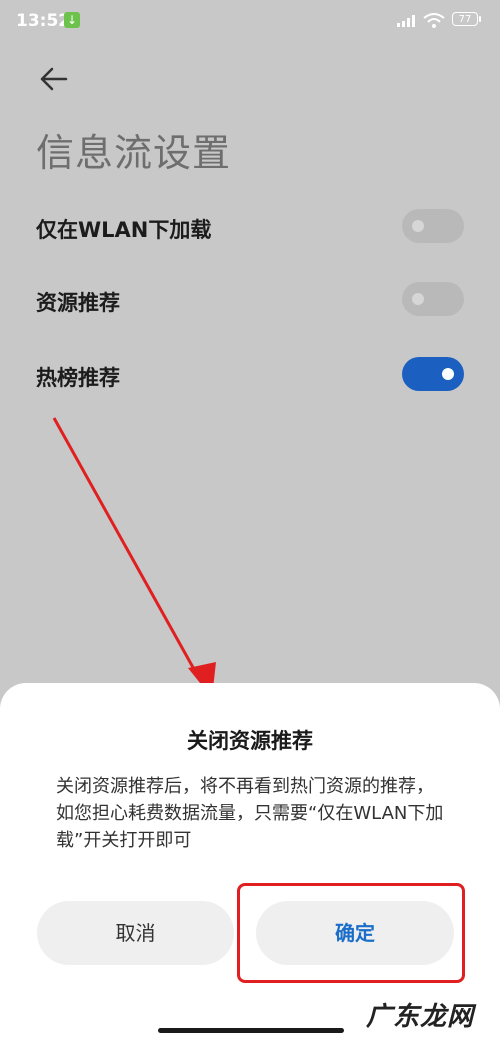 The width and height of the screenshot is (500, 1042). Describe the element at coordinates (406, 21) in the screenshot. I see `signal-icon` at that location.